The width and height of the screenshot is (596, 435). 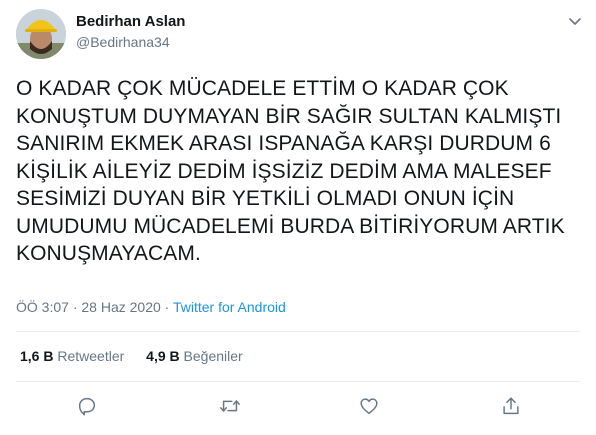 What do you see at coordinates (91, 356) in the screenshot?
I see `retweets-label: Retweetler` at bounding box center [91, 356].